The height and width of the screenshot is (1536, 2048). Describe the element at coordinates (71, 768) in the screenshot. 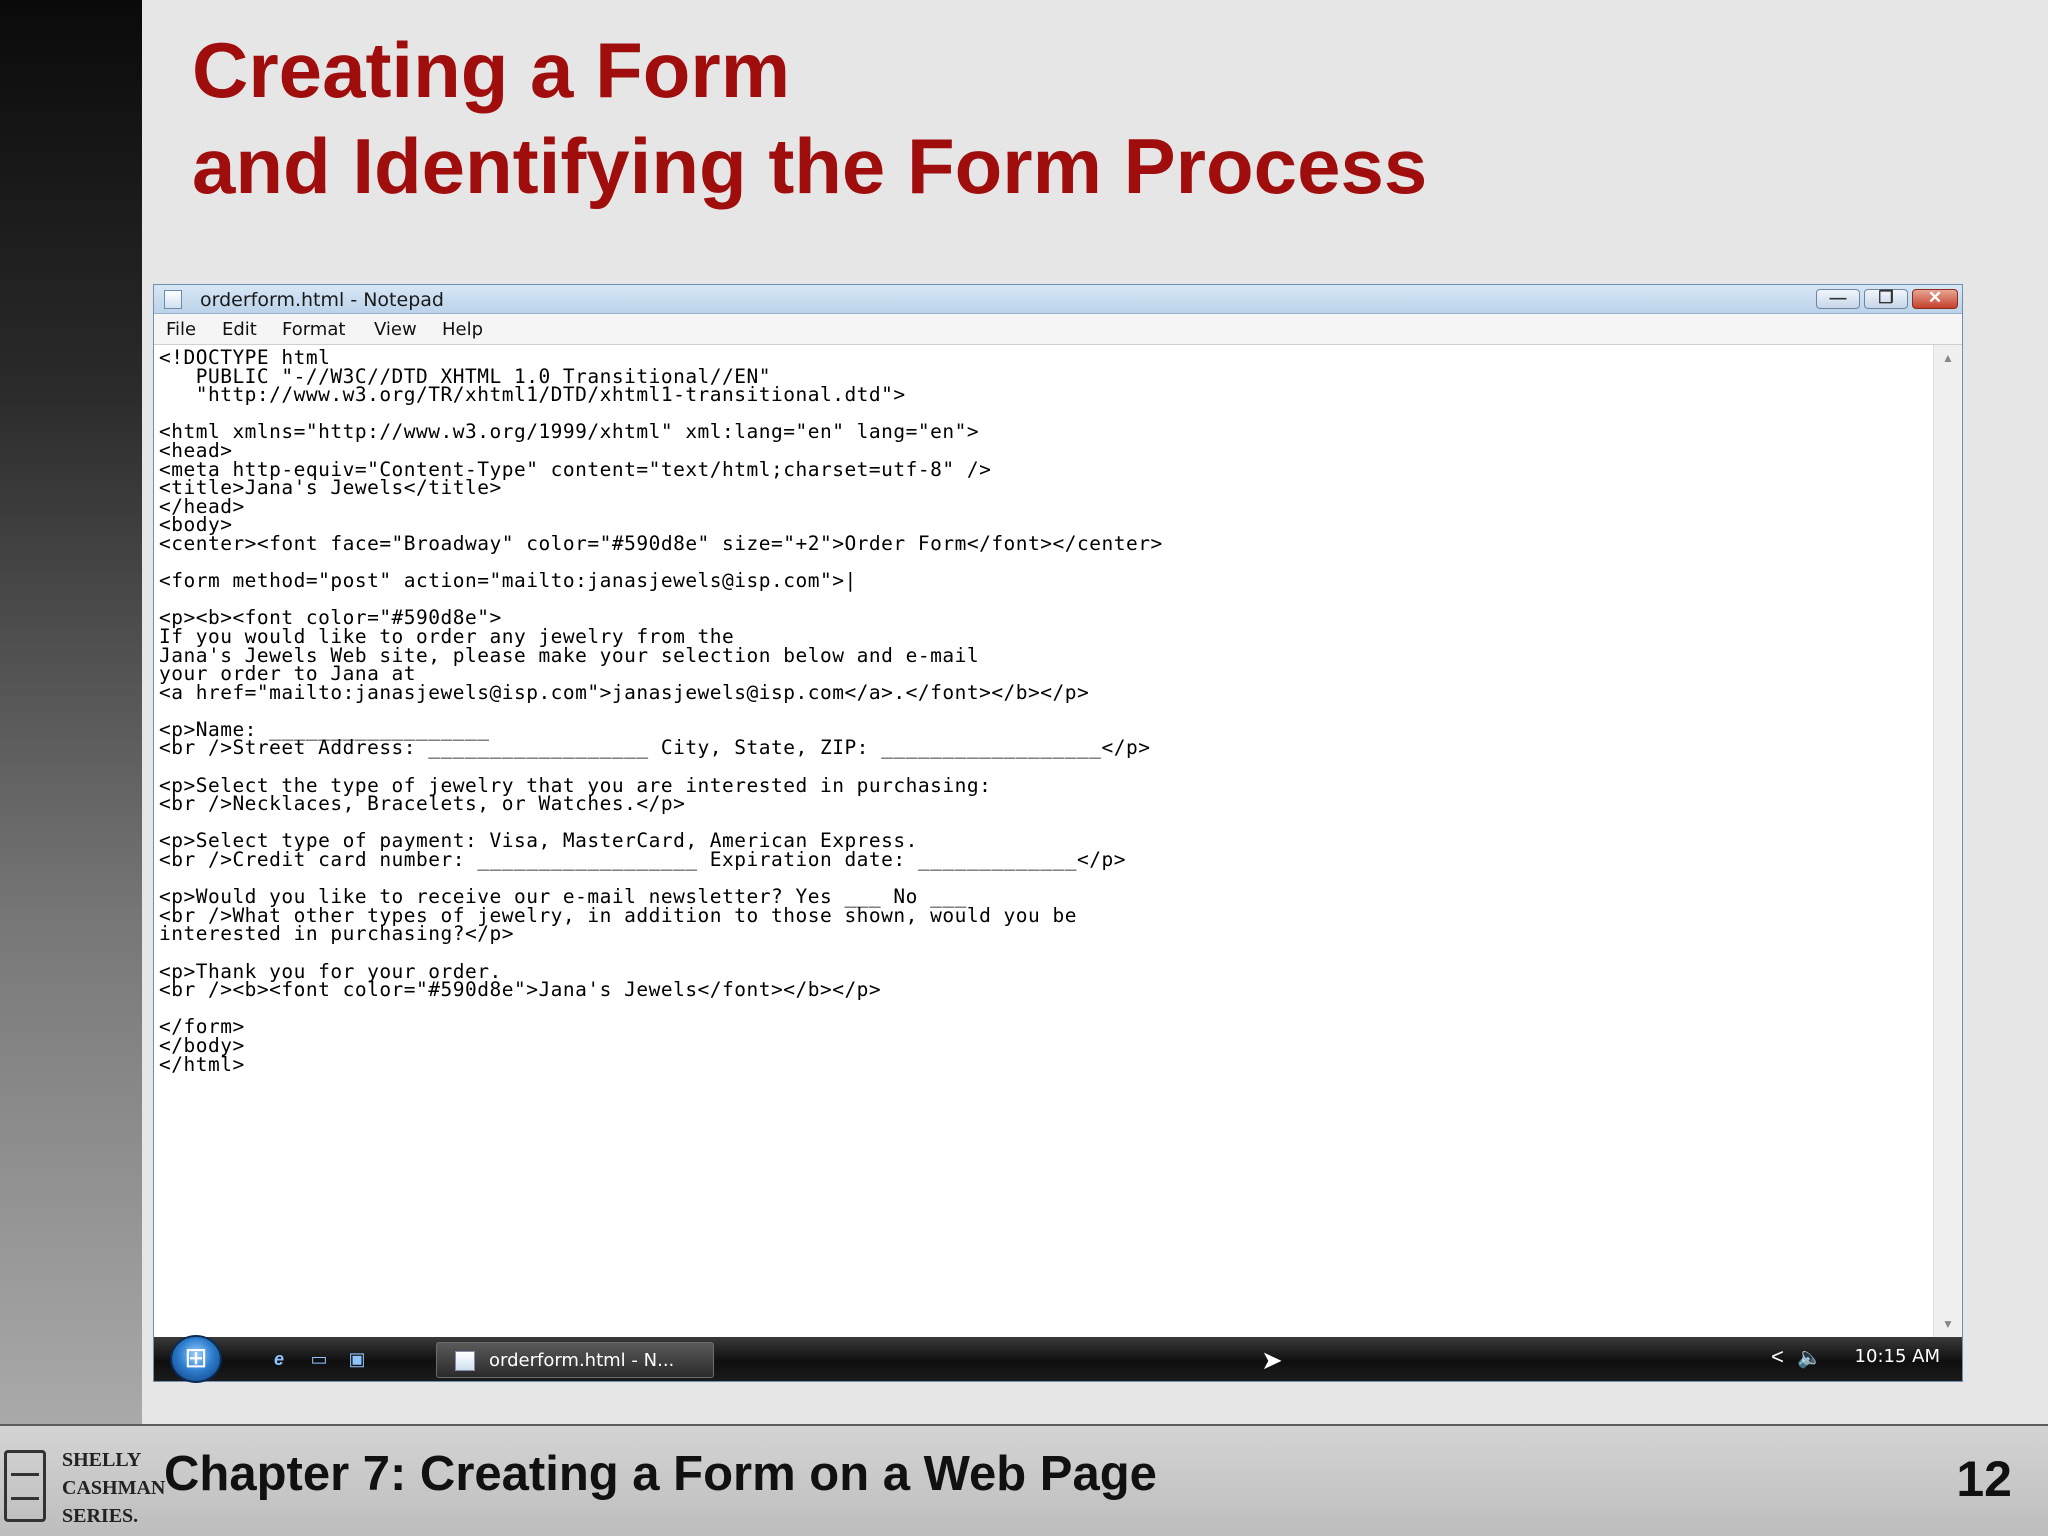

I see `left-decorative-stripe` at that location.